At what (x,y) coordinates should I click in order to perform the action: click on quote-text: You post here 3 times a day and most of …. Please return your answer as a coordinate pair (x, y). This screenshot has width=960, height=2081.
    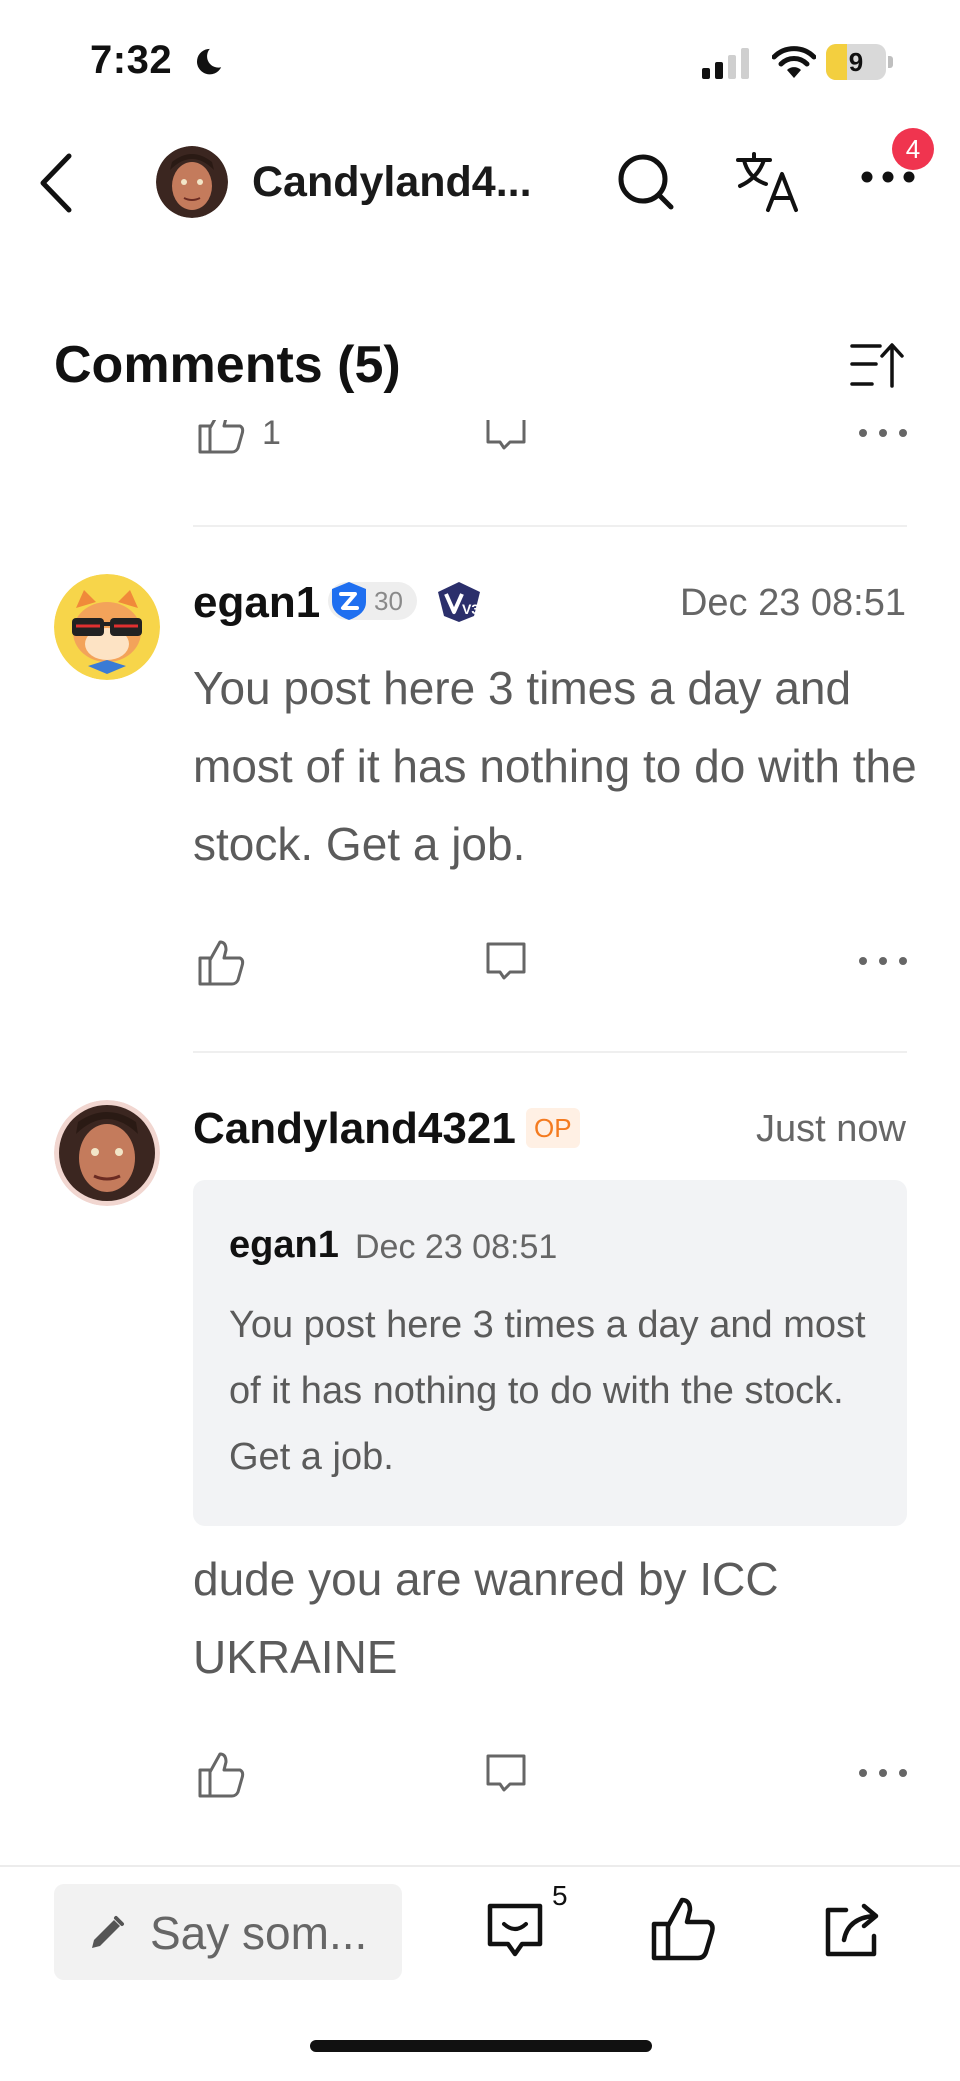
    Looking at the image, I should click on (547, 1391).